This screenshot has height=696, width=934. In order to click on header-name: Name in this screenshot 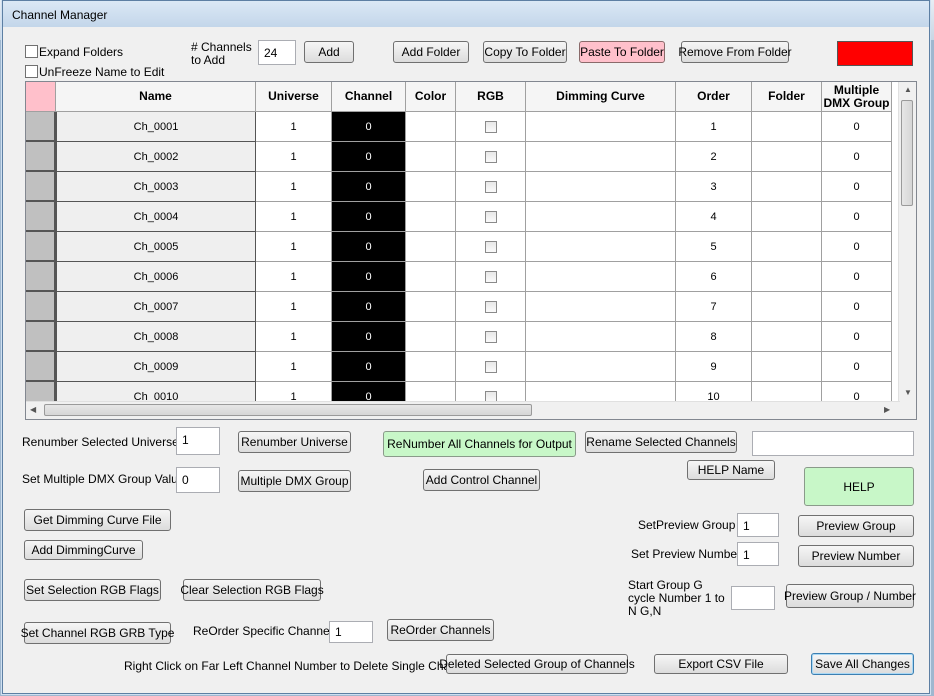, I will do `click(156, 97)`.